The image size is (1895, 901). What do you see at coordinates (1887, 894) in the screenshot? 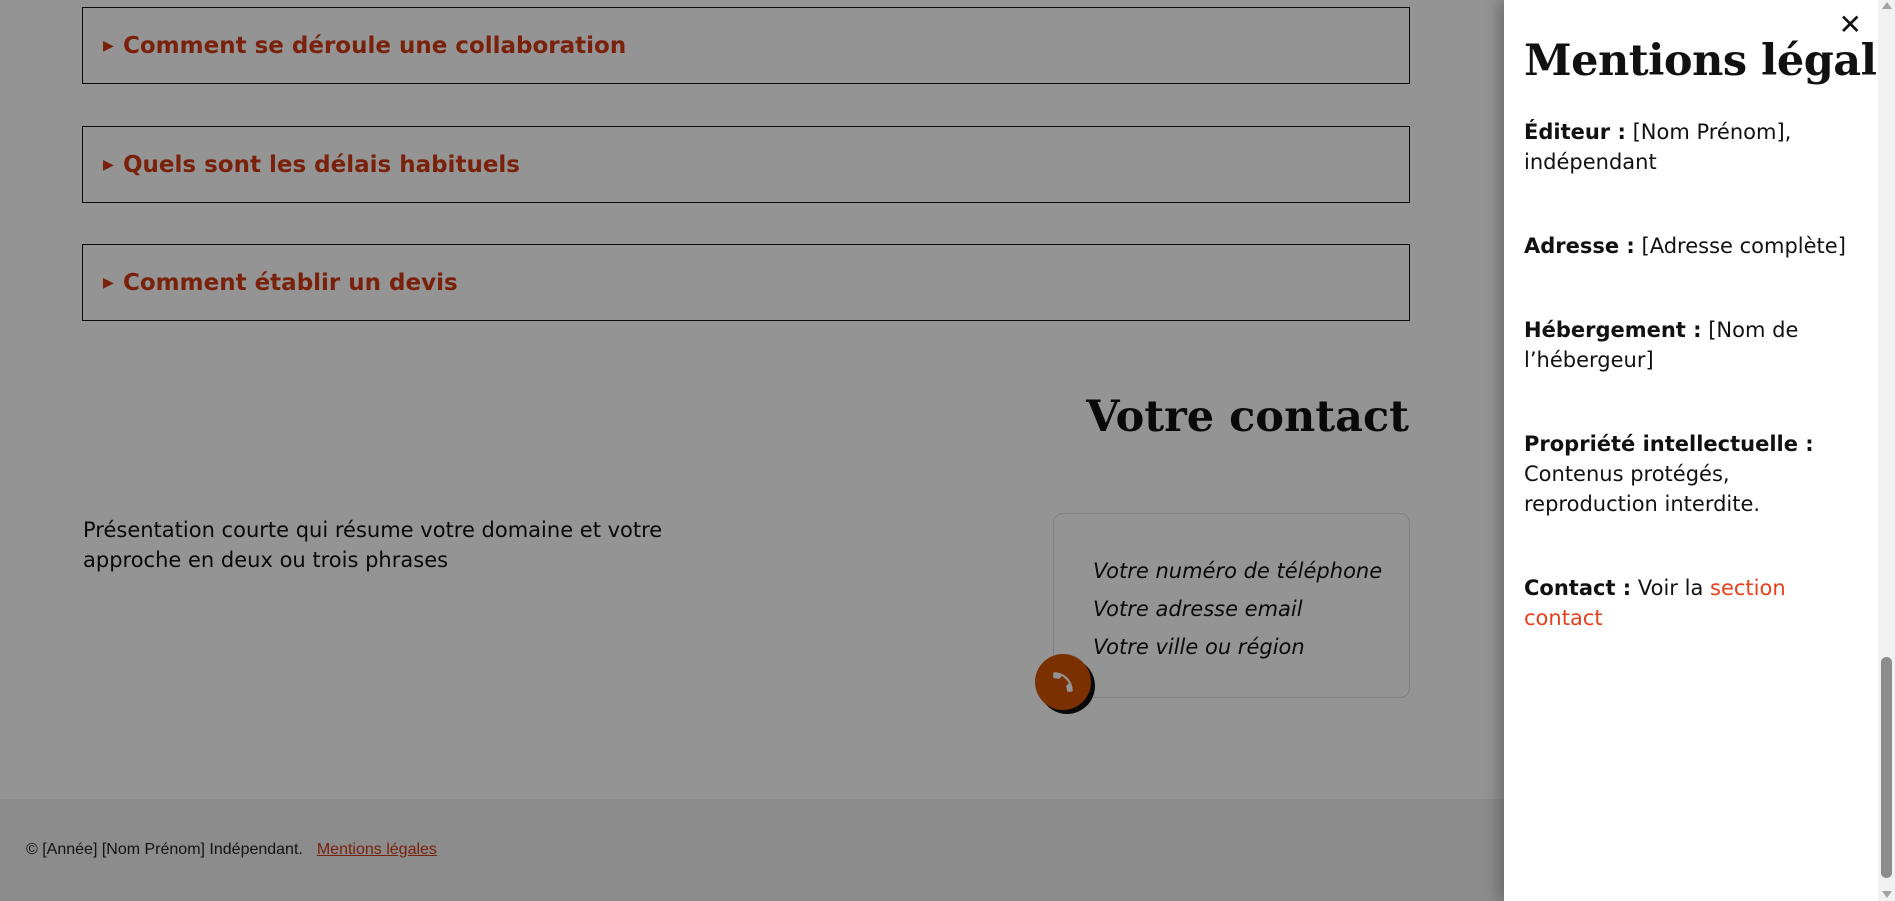
I see `scroll-down-arrow-icon` at bounding box center [1887, 894].